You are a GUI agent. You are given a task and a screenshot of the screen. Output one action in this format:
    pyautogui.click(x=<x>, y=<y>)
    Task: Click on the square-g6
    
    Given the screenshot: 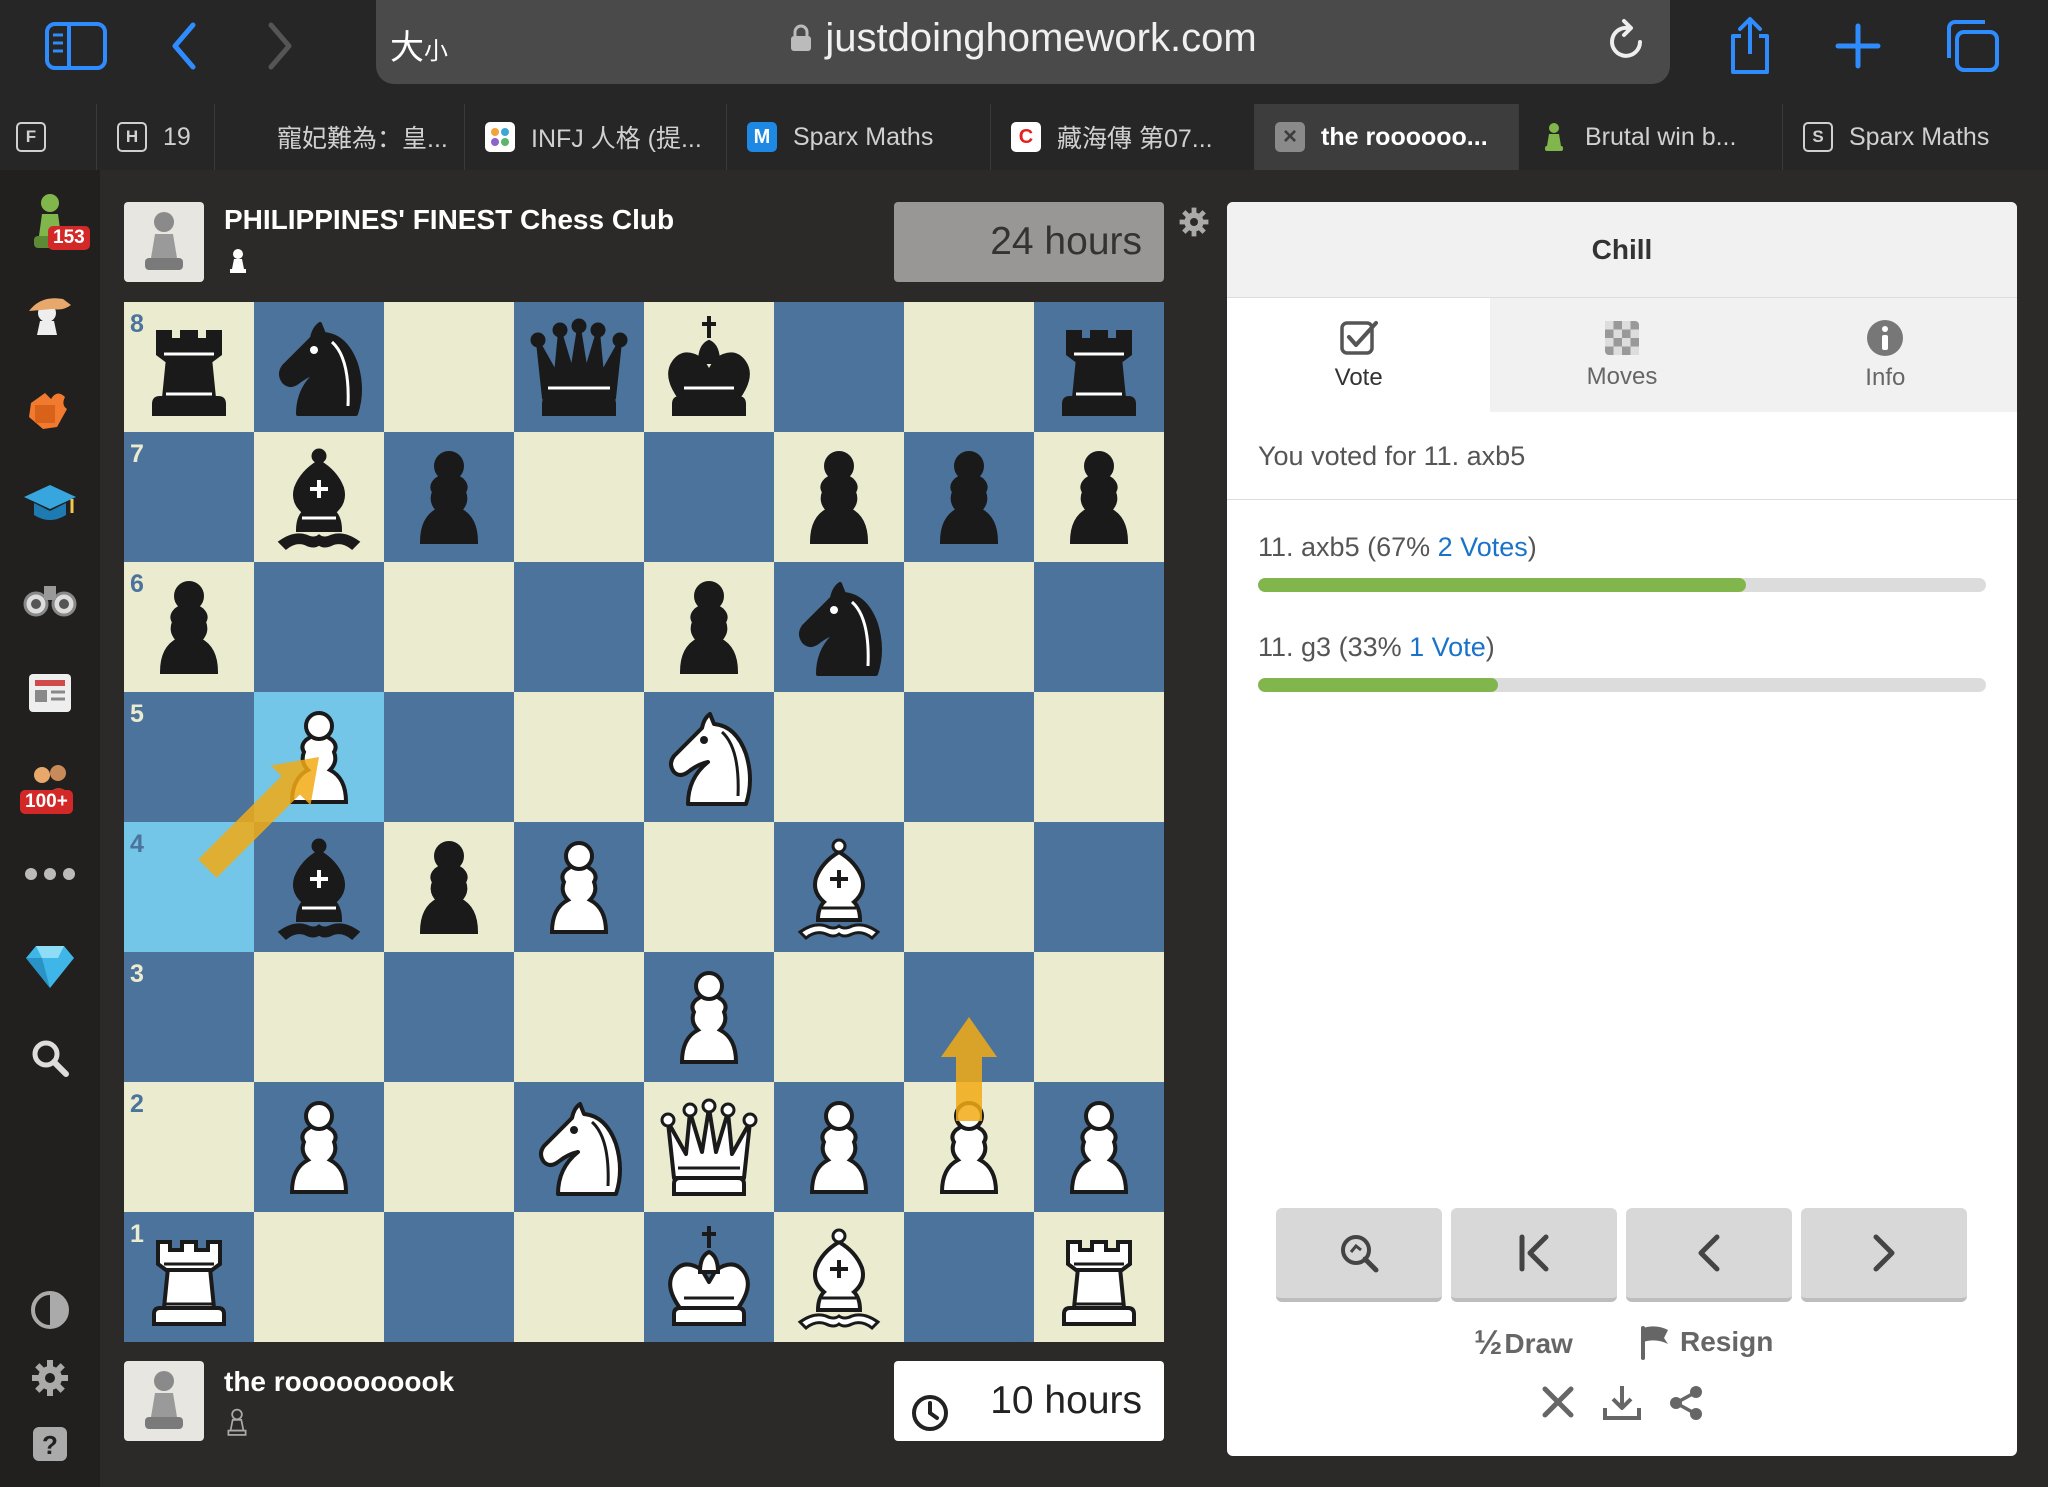 What is the action you would take?
    pyautogui.click(x=969, y=627)
    